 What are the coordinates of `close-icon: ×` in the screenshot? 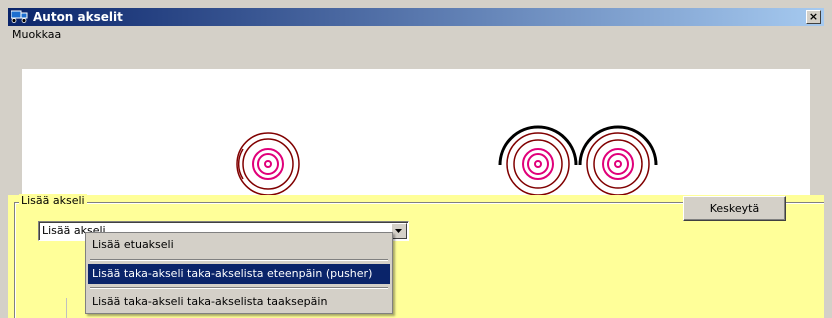 It's located at (813, 16).